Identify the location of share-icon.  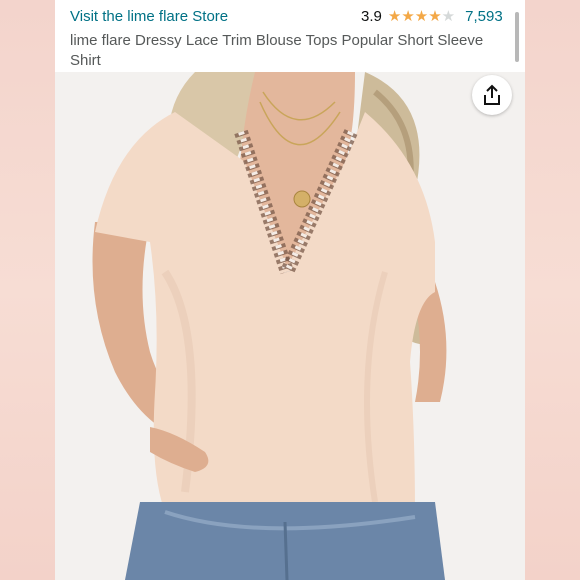
(492, 94).